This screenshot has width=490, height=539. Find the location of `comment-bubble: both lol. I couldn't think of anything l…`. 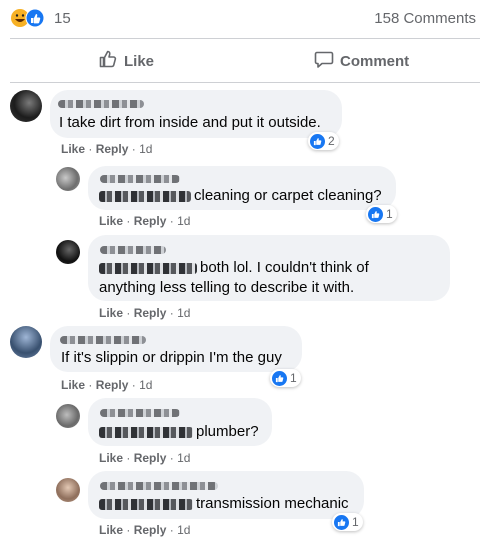

comment-bubble: both lol. I couldn't think of anything l… is located at coordinates (269, 268).